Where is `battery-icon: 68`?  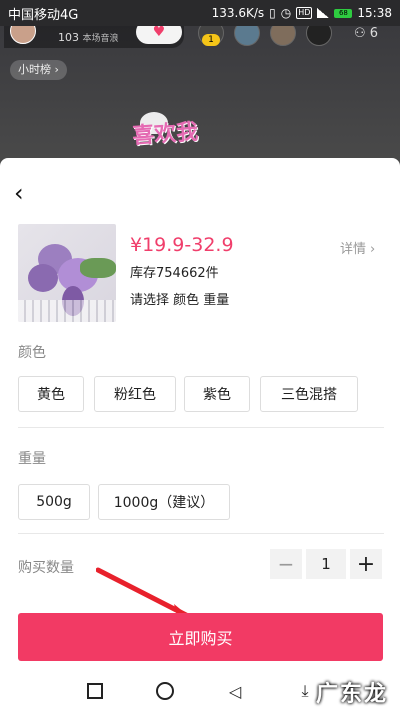
battery-icon: 68 is located at coordinates (343, 13).